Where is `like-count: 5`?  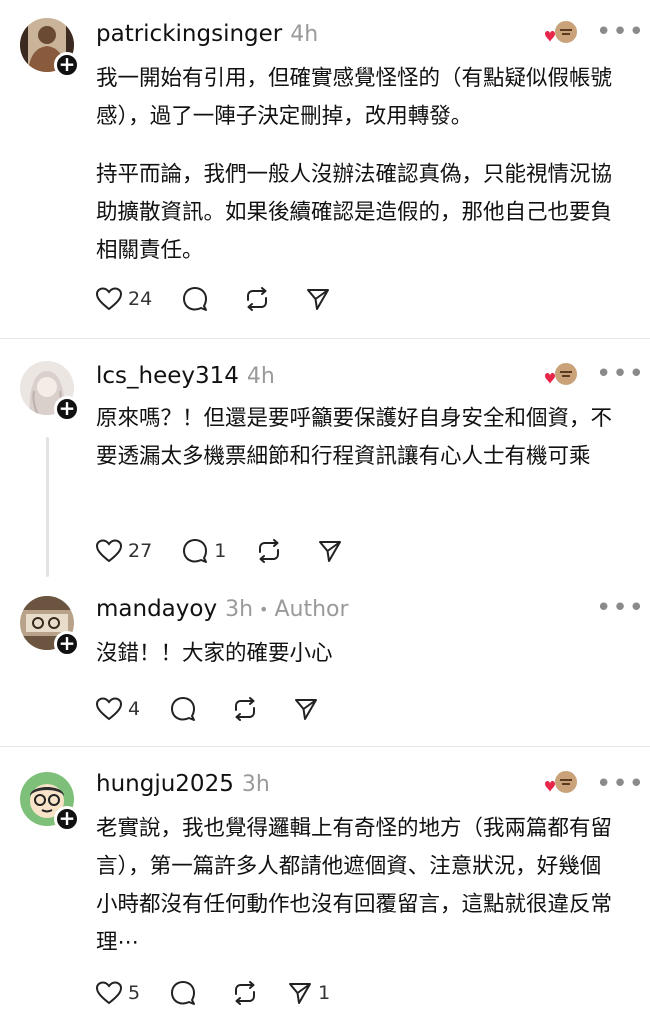 like-count: 5 is located at coordinates (134, 993).